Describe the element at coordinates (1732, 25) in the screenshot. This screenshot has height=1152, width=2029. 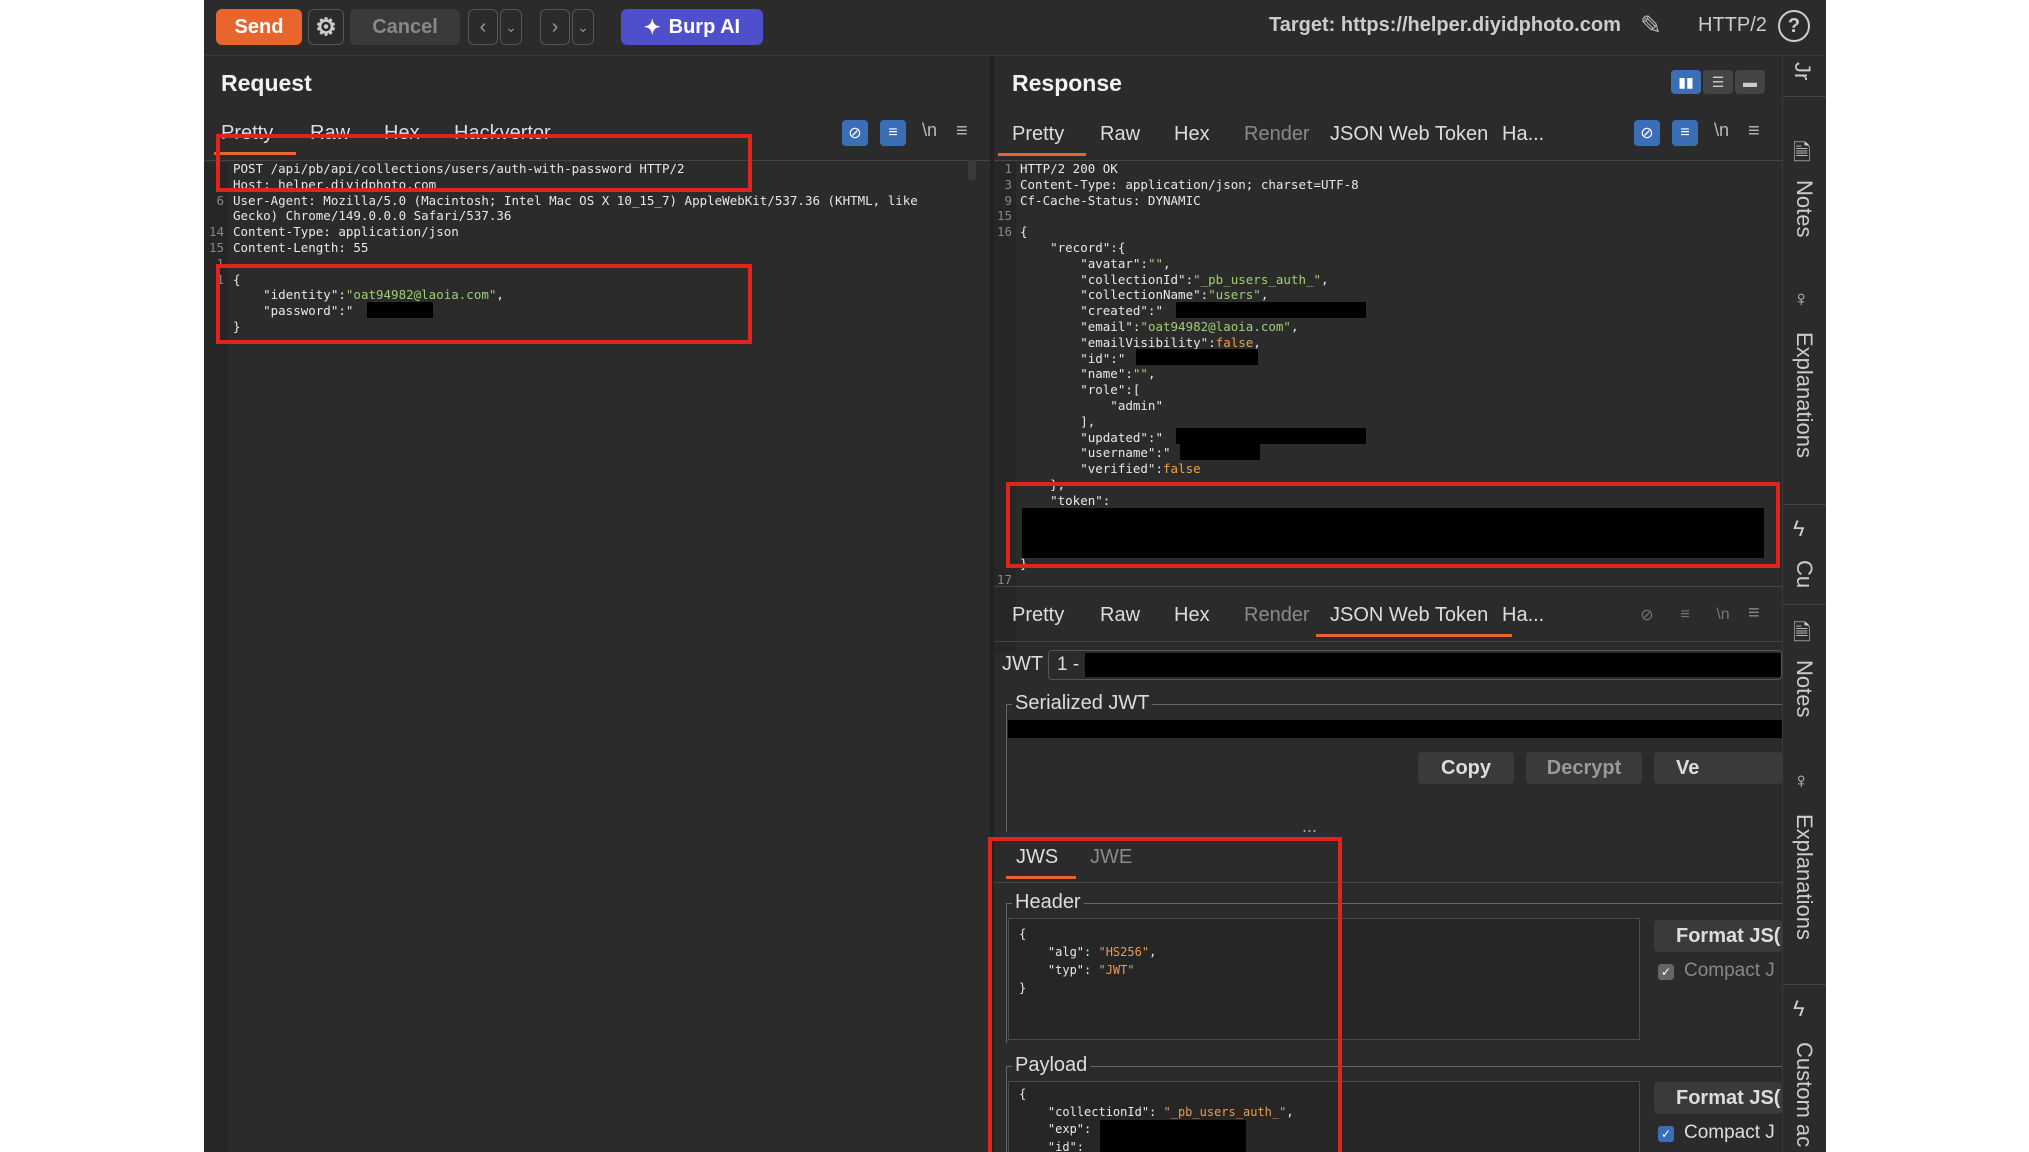
I see `http-version-label: HTTP/2` at that location.